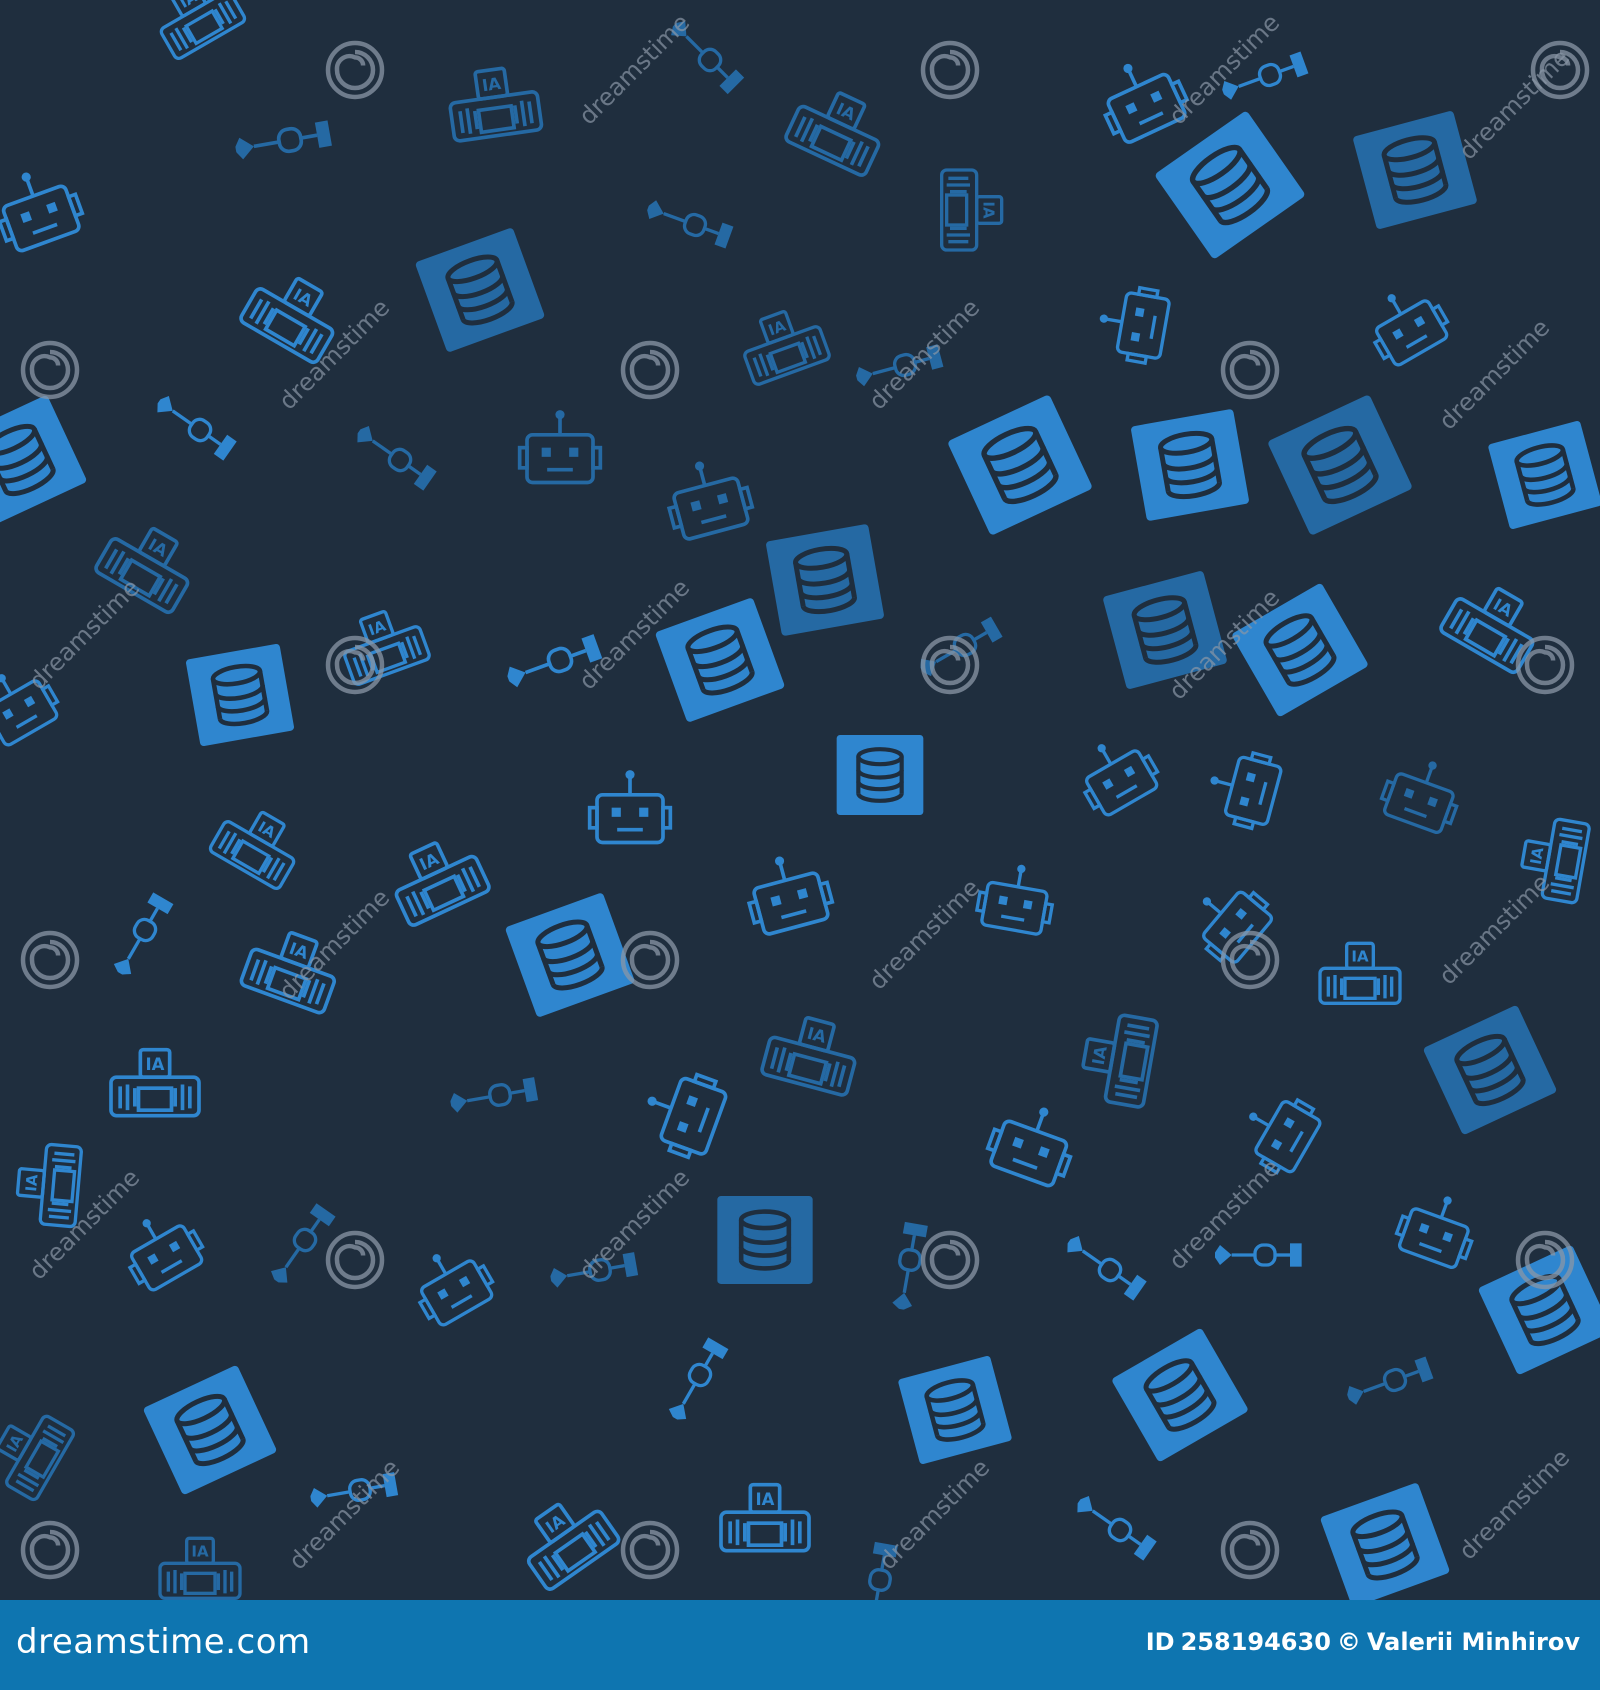  I want to click on id-label: ID, so click(1160, 1642).